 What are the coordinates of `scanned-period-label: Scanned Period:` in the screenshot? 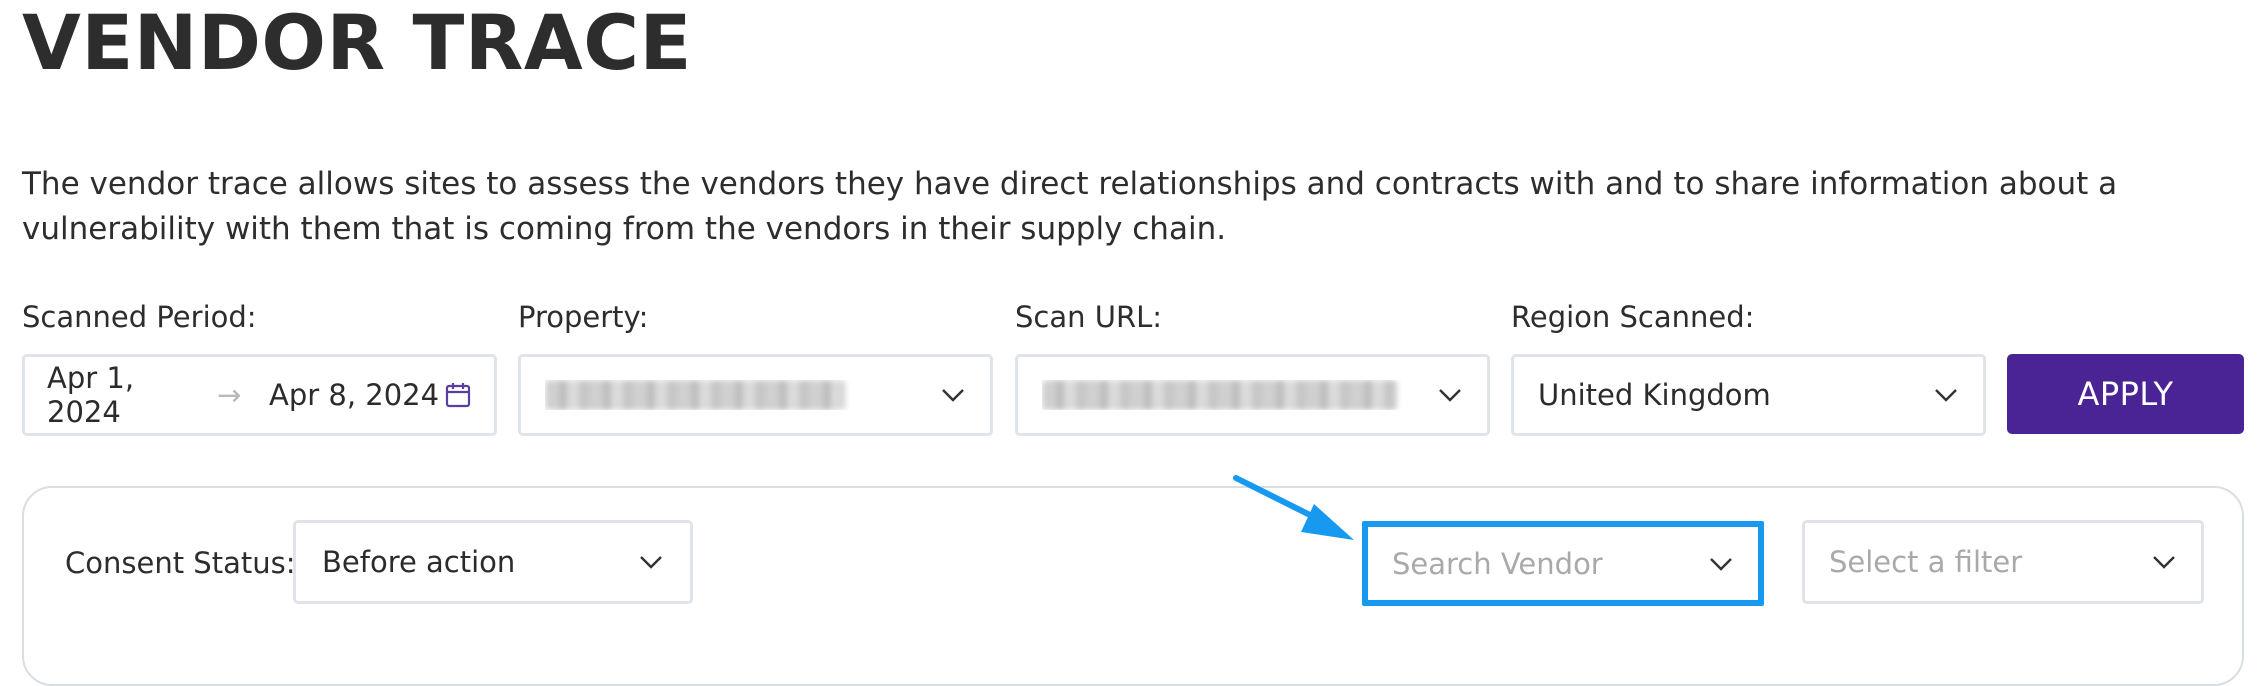 It's located at (139, 317).